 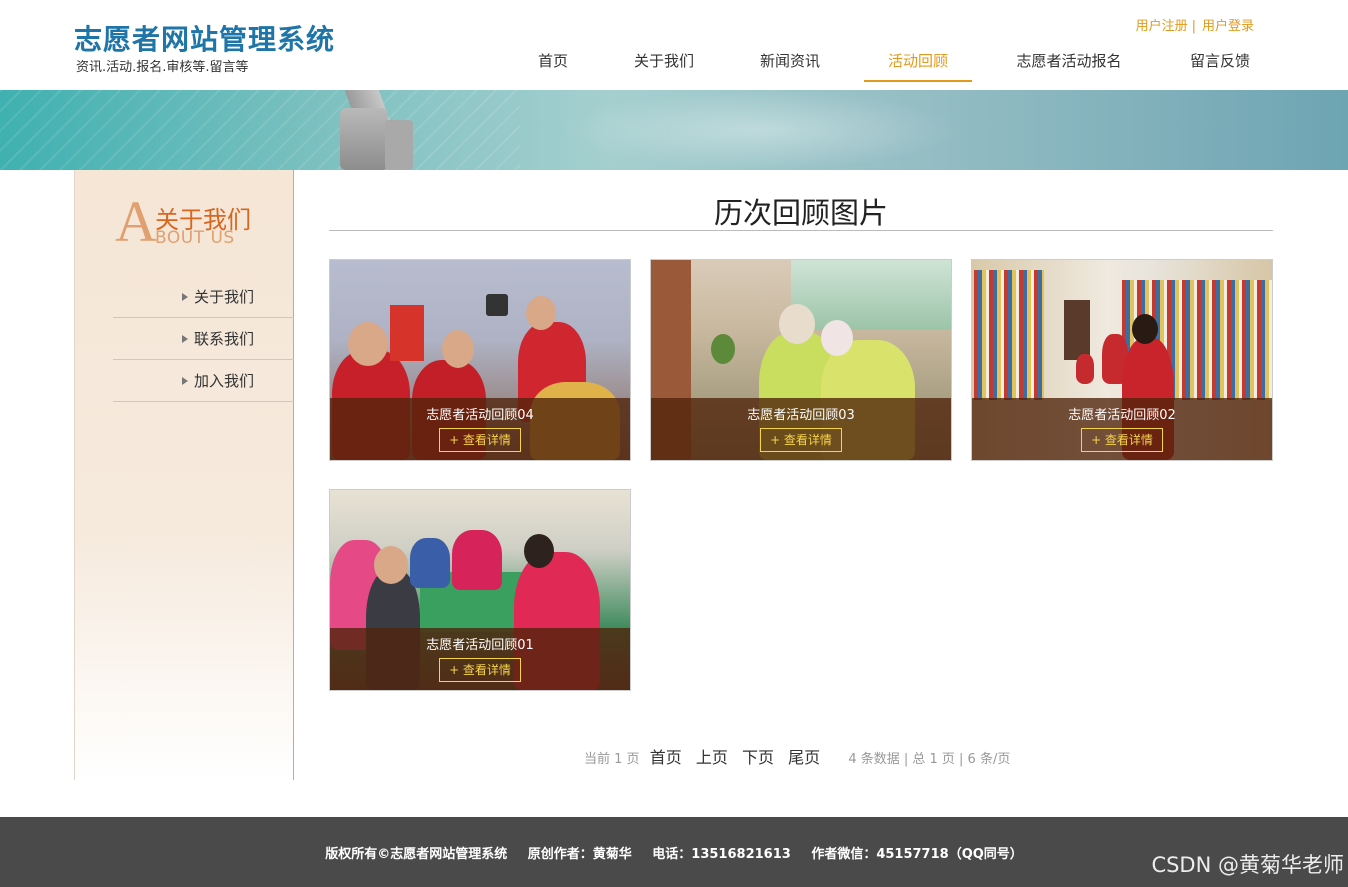 What do you see at coordinates (801, 230) in the screenshot?
I see `title-divider` at bounding box center [801, 230].